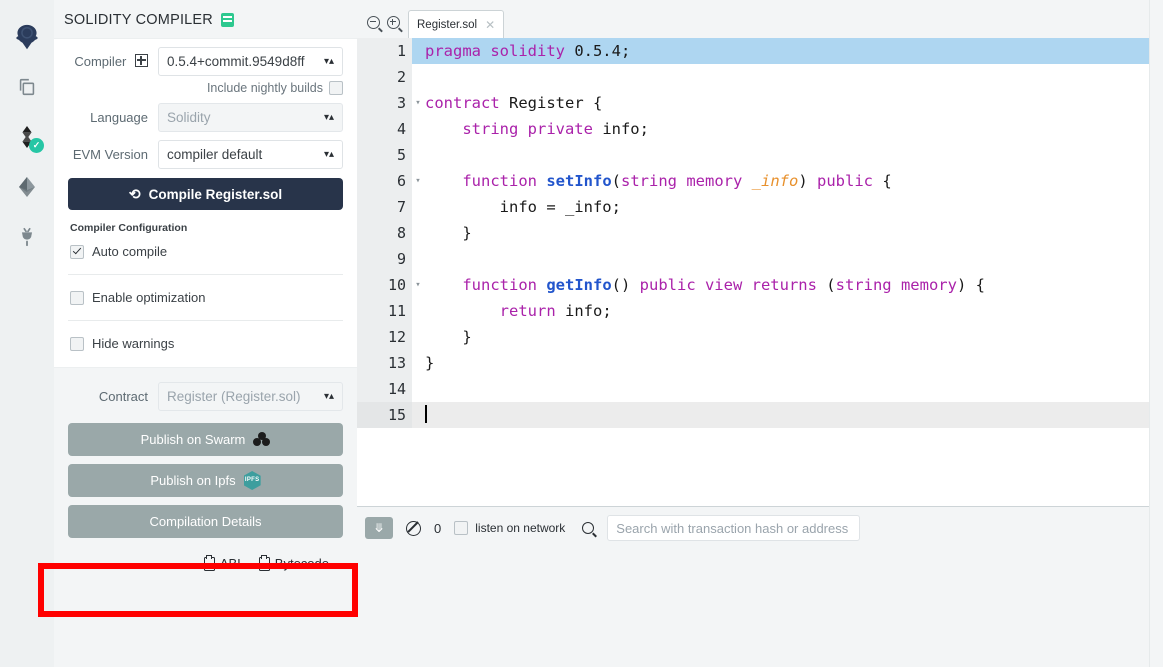  I want to click on chevron-updown-icon: ▾▴, so click(328, 61).